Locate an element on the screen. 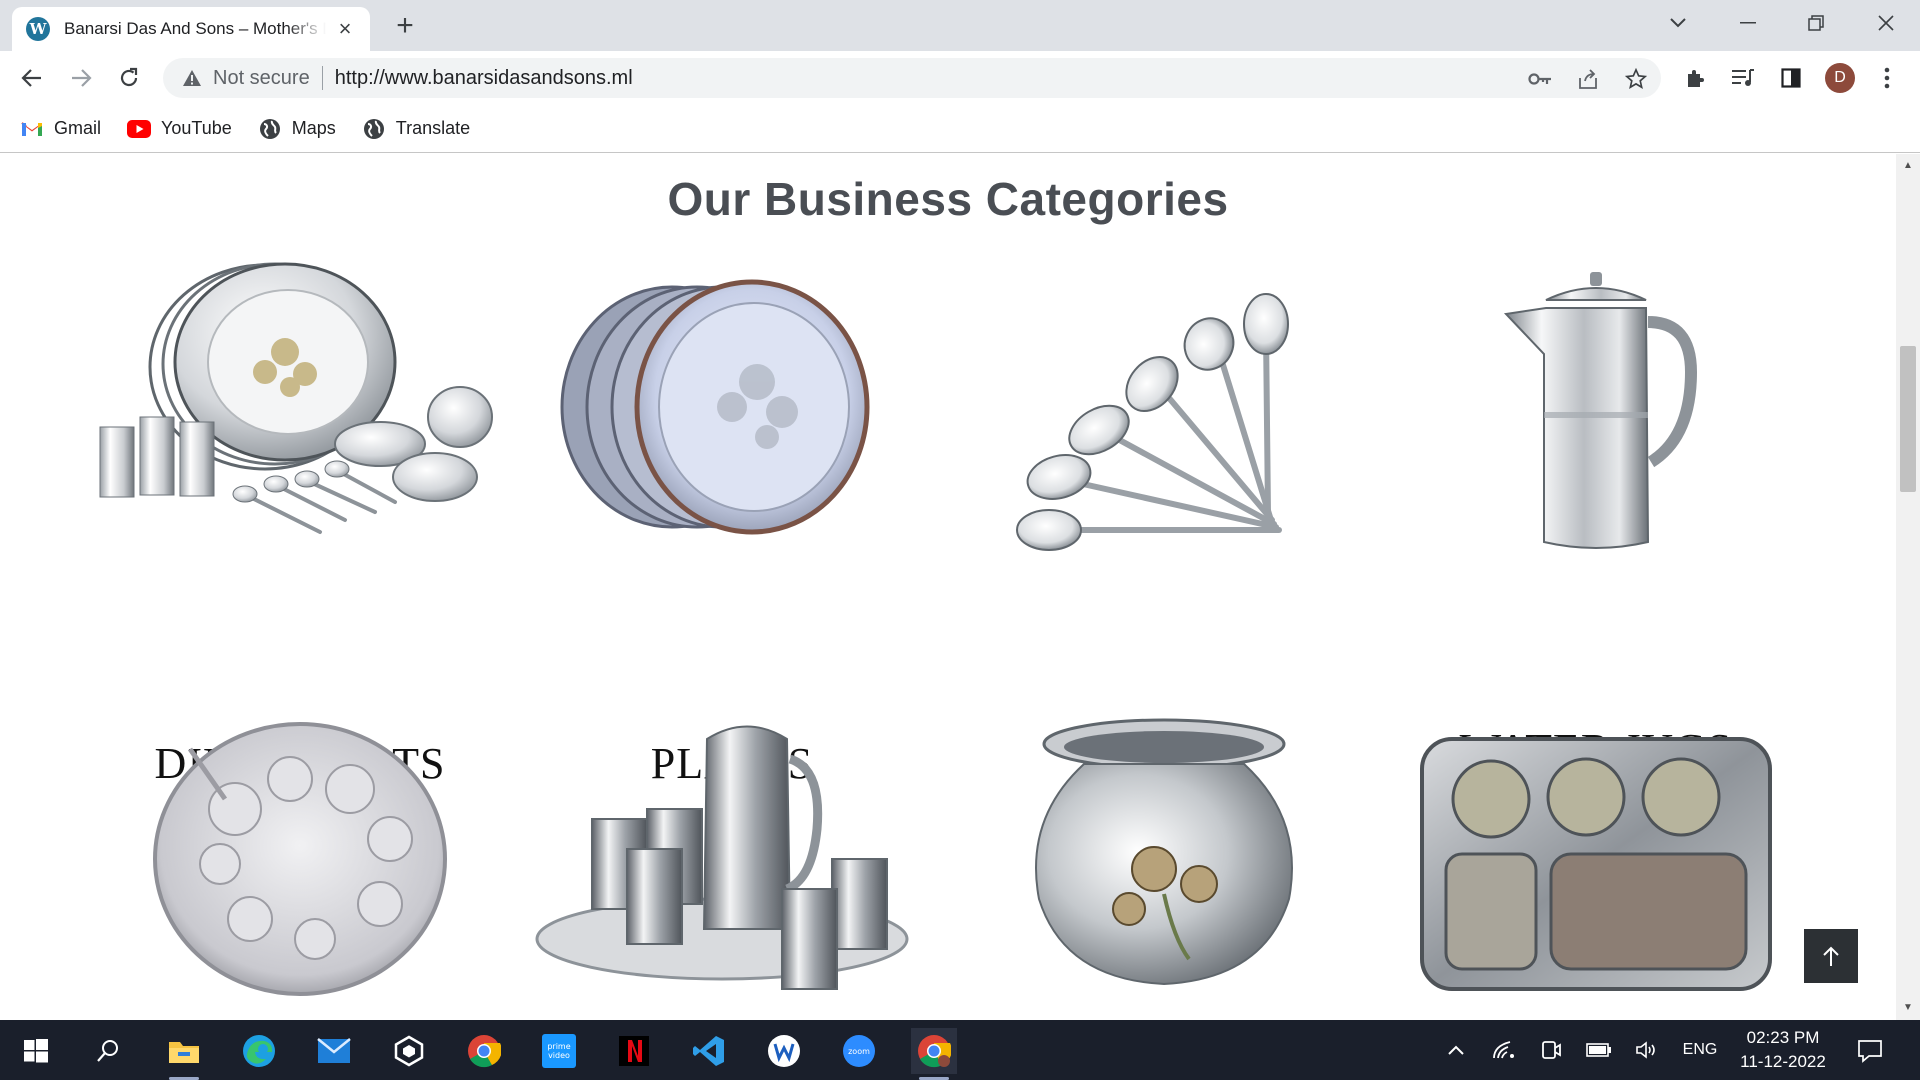 Image resolution: width=1920 pixels, height=1080 pixels. zoom-icon: zoom is located at coordinates (859, 1051).